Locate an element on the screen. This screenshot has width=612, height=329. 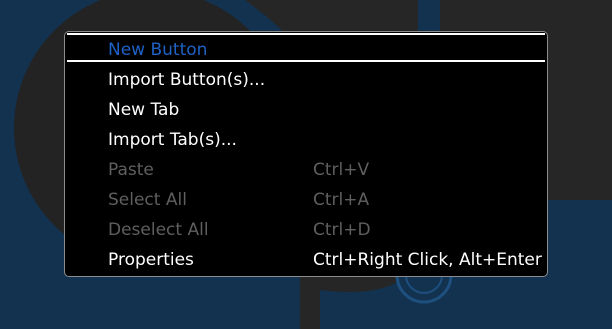
menu-item-label: New Tab is located at coordinates (144, 110).